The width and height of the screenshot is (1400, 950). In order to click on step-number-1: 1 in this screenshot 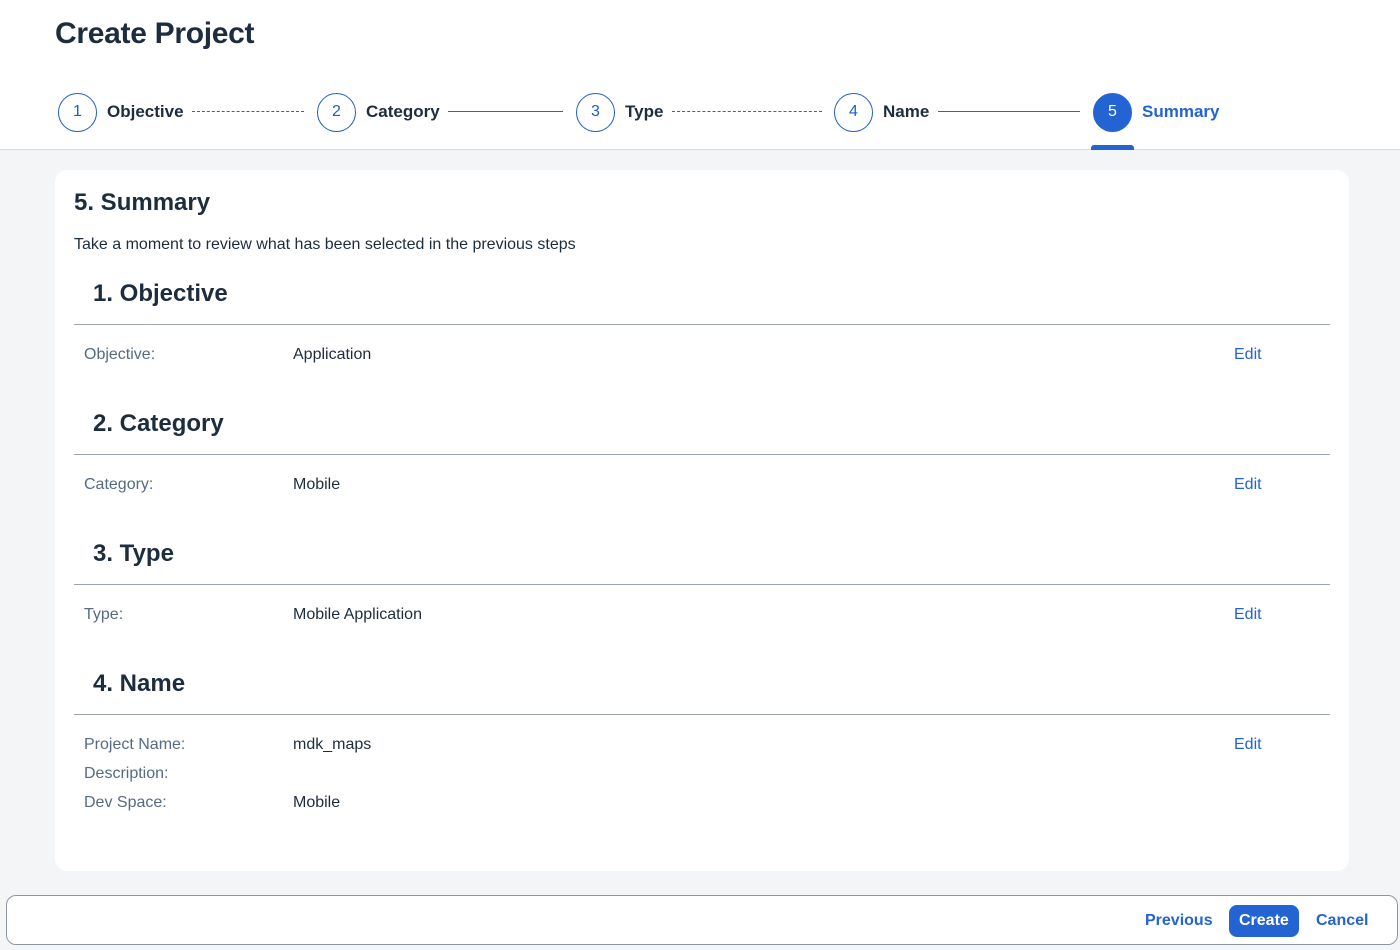, I will do `click(77, 112)`.